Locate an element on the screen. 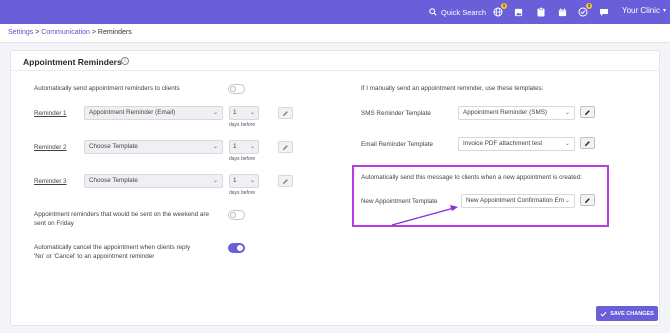 The width and height of the screenshot is (670, 333). reminder-3-days-label: days before is located at coordinates (242, 193).